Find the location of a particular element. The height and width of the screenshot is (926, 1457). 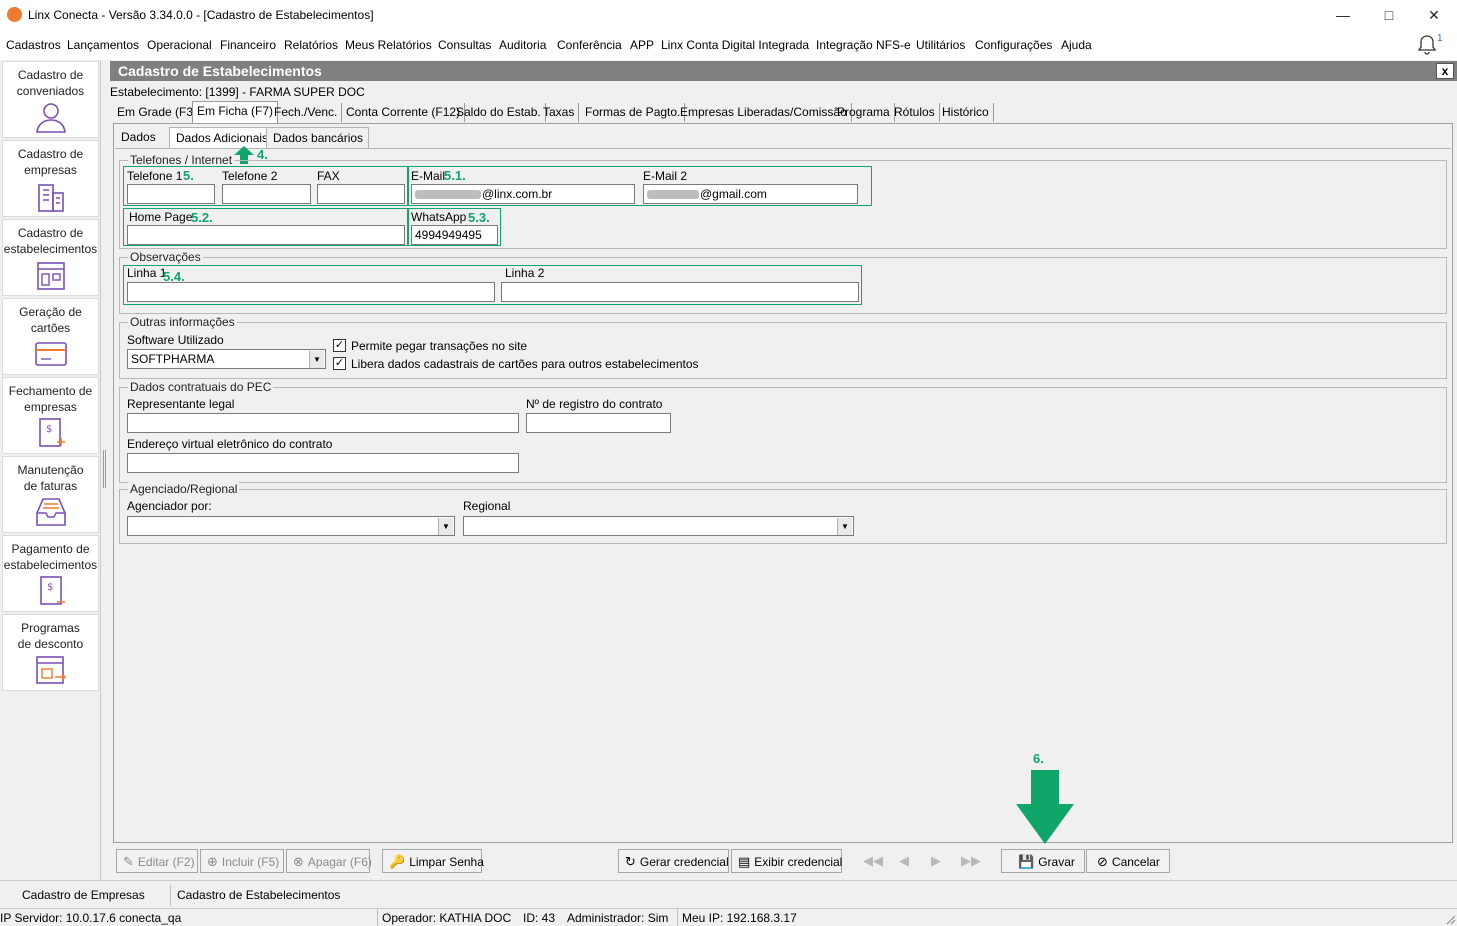

telefone2-input is located at coordinates (266, 194).